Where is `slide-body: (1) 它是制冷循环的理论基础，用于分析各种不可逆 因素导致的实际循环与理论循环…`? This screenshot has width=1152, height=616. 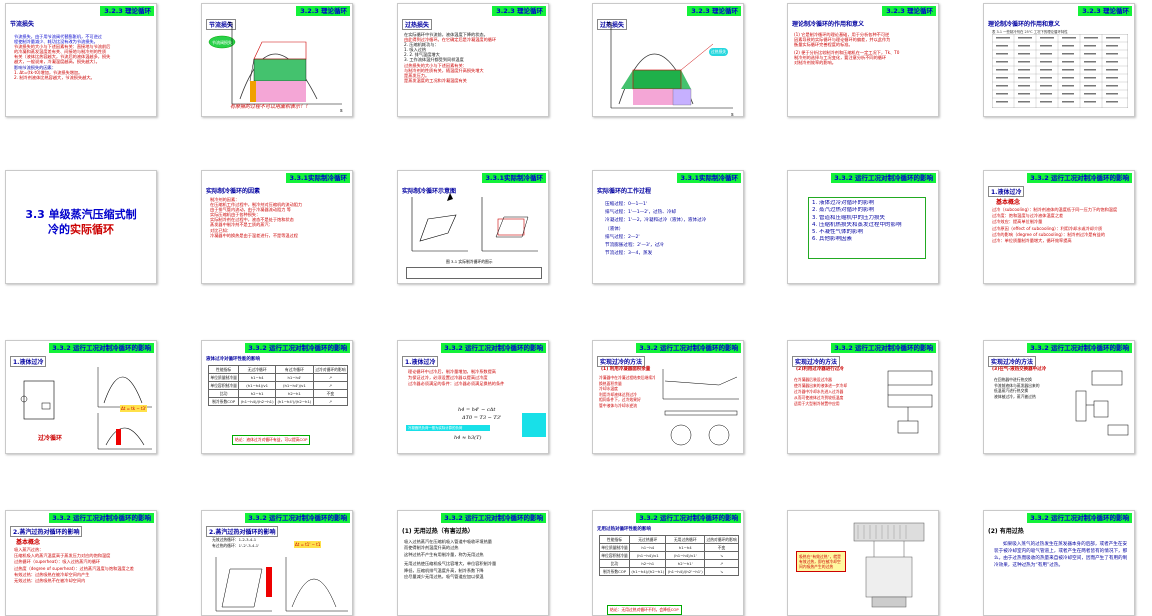 slide-body: (1) 它是制冷循环的理论基础，用于分析各种不可逆 因素导致的实际循环与理论循环… is located at coordinates (847, 49).